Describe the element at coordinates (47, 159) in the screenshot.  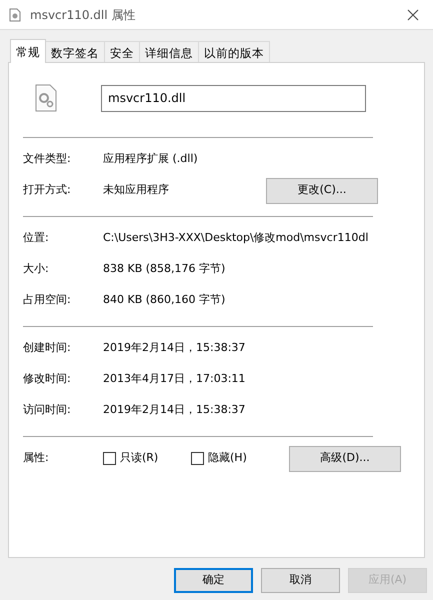
I see `field-label: 文件类型:` at that location.